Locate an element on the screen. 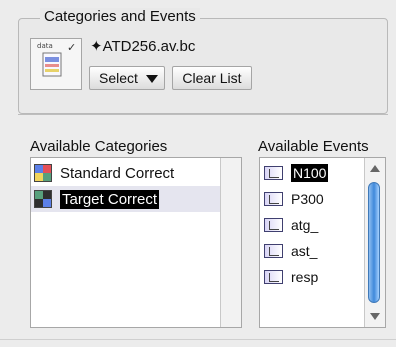 The image size is (396, 347). available-events-heading: Available Events is located at coordinates (313, 146).